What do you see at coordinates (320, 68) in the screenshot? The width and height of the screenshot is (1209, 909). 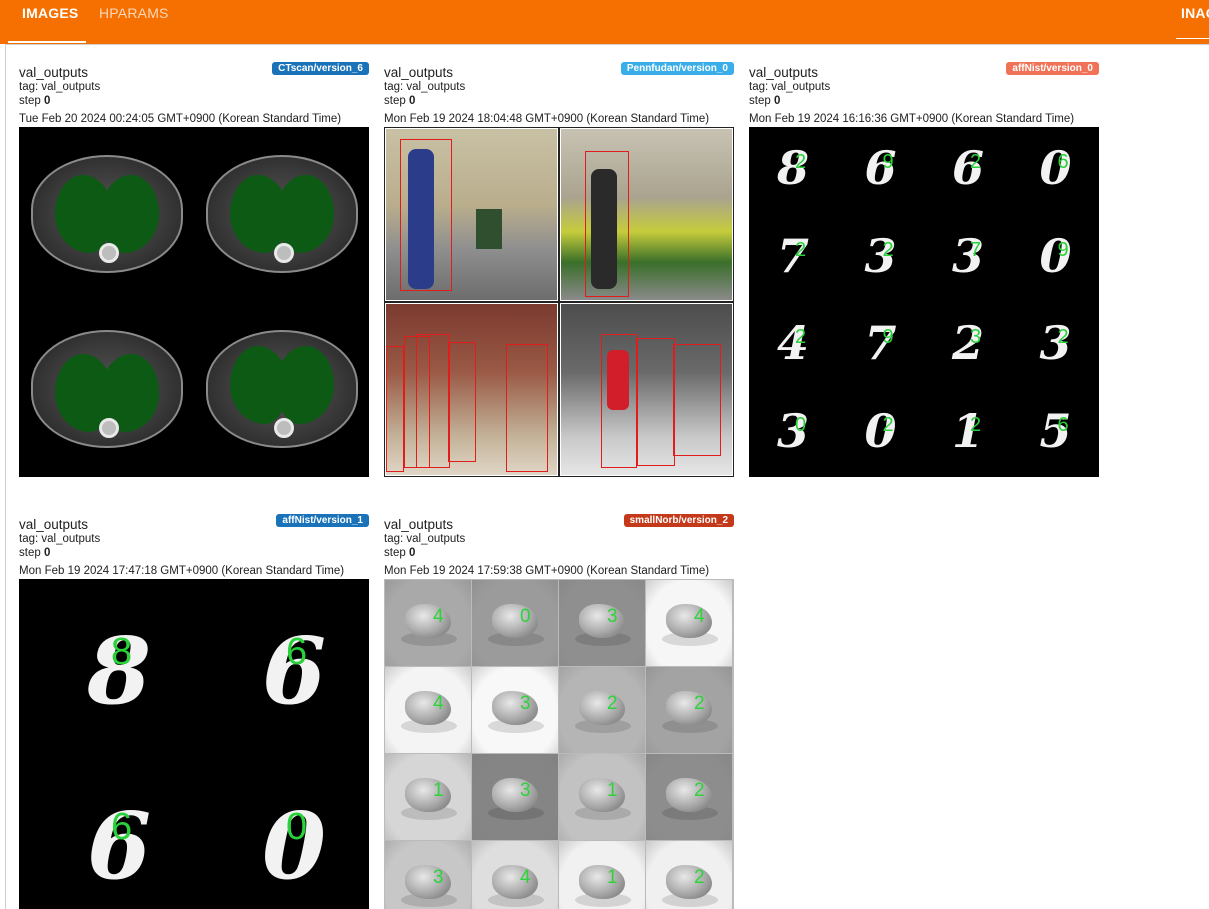 I see `run-chip: CTscan/version_6` at bounding box center [320, 68].